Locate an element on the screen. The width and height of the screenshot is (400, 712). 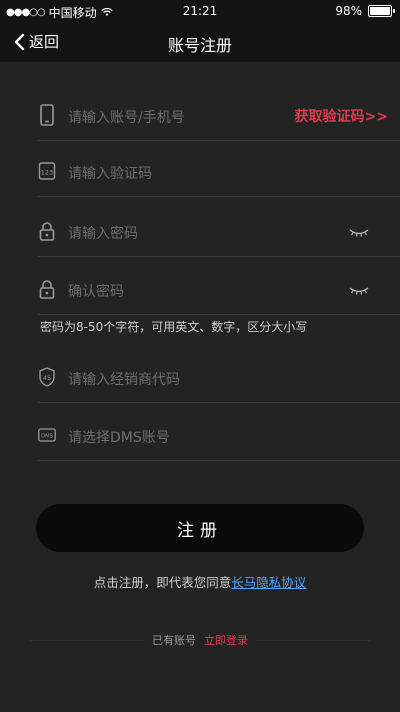
dms-account-select: 请选择DMS账号 is located at coordinates (119, 437).